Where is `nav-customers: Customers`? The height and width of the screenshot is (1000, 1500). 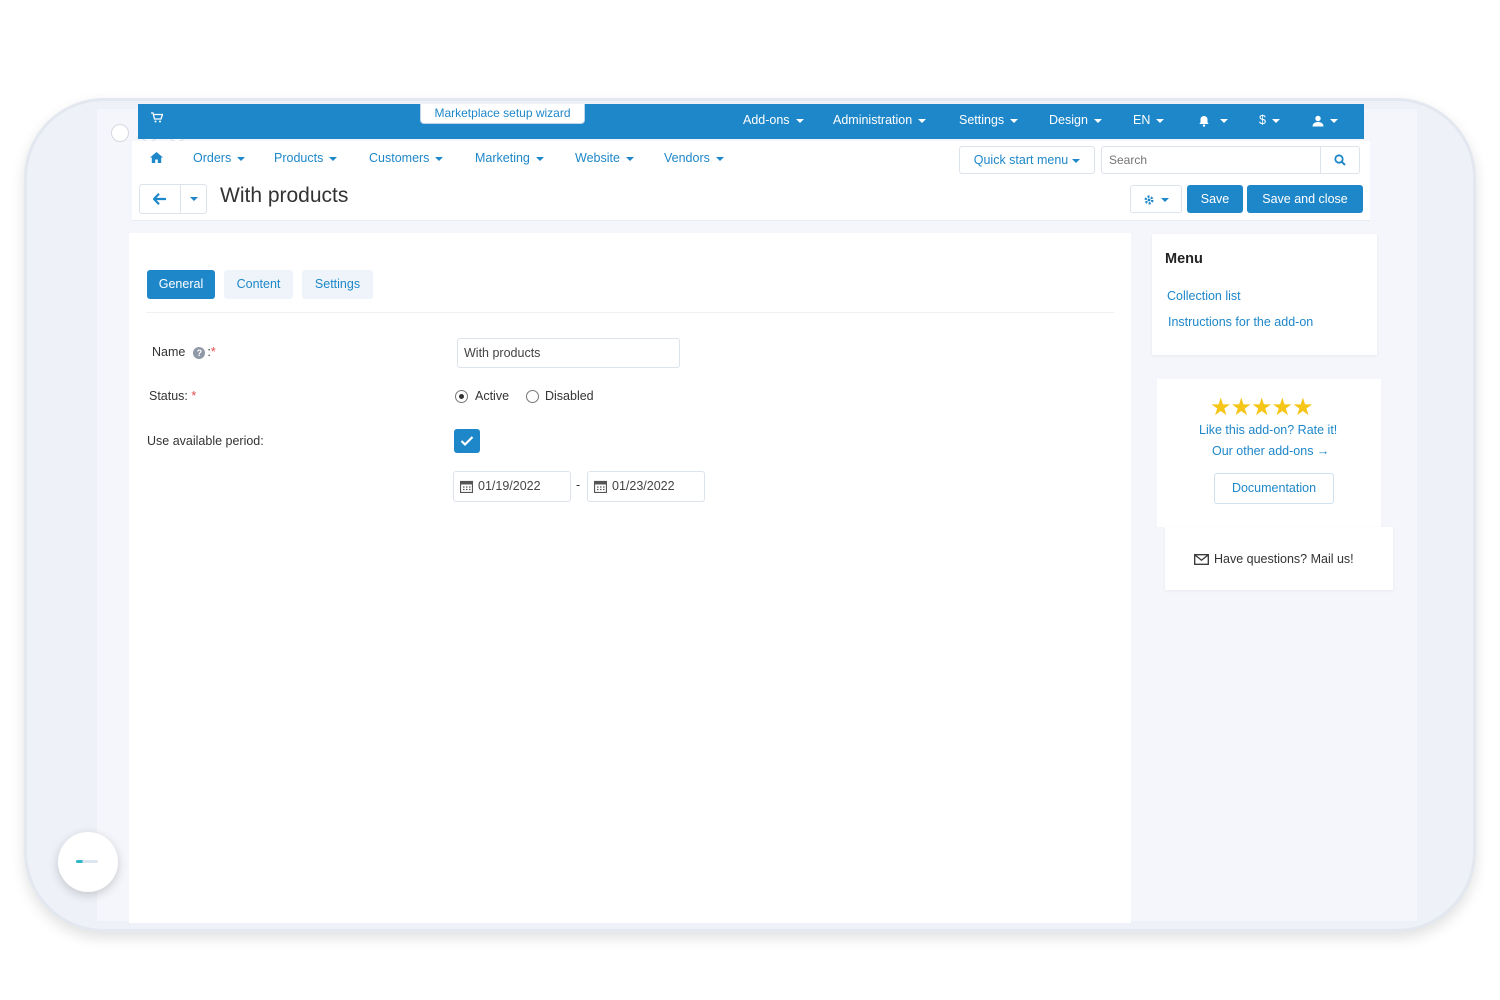
nav-customers: Customers is located at coordinates (406, 158).